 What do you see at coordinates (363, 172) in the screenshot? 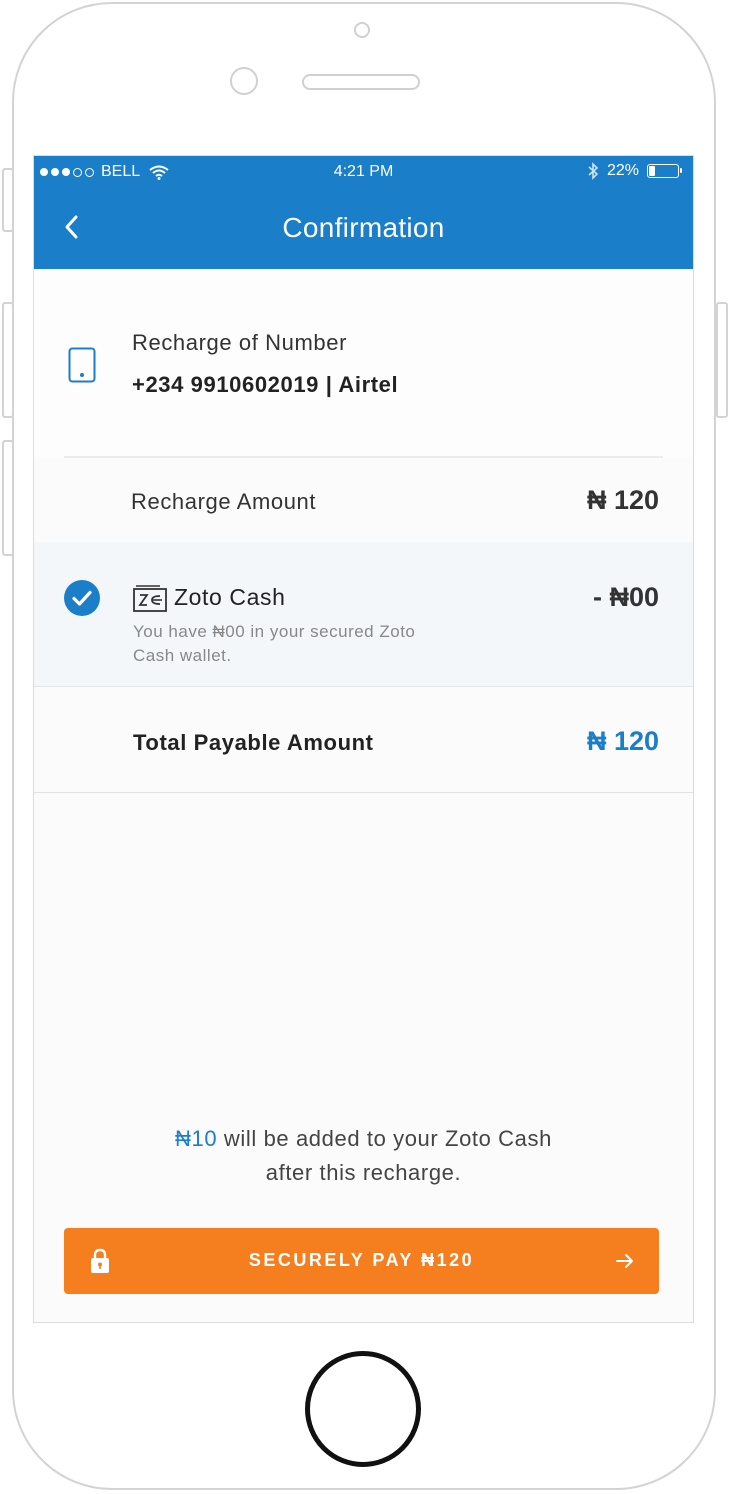
I see `status-bar: BELL 4:21 PM 22%` at bounding box center [363, 172].